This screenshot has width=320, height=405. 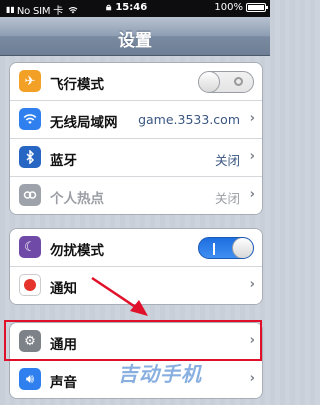 What do you see at coordinates (160, 374) in the screenshot?
I see `watermark-logo: 吉动手机` at bounding box center [160, 374].